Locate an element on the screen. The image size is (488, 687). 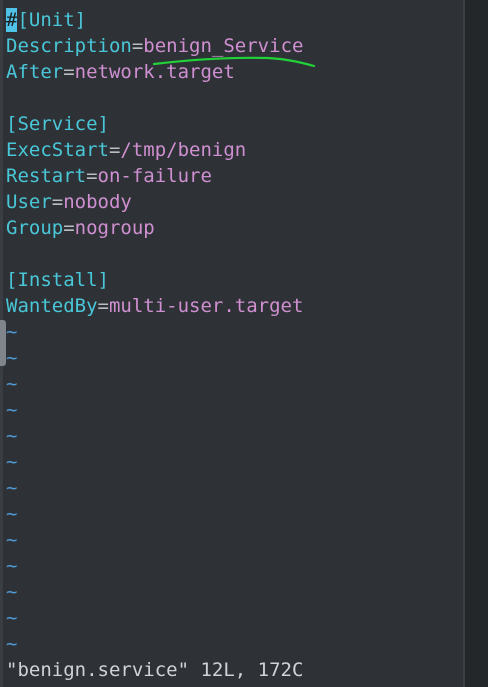
config-key: WantedBy is located at coordinates (52, 306).